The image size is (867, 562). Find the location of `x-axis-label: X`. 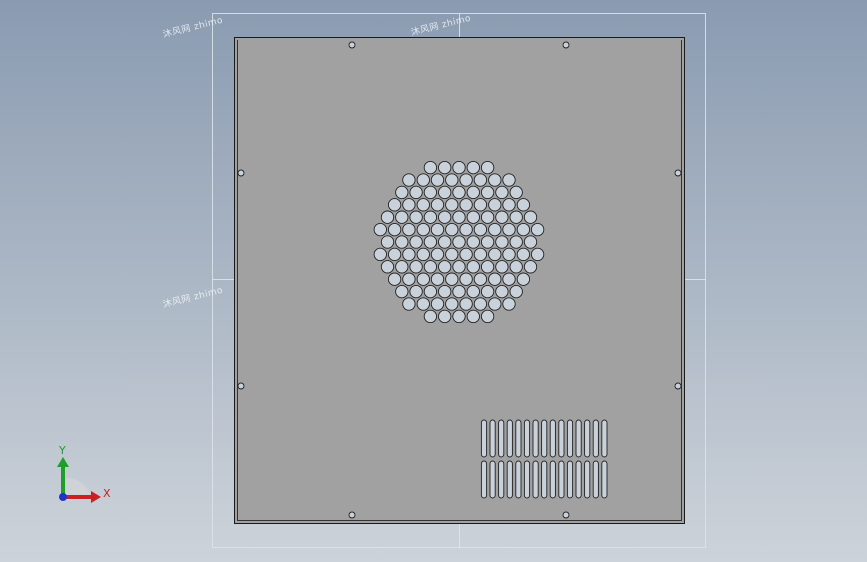

x-axis-label: X is located at coordinates (107, 493).